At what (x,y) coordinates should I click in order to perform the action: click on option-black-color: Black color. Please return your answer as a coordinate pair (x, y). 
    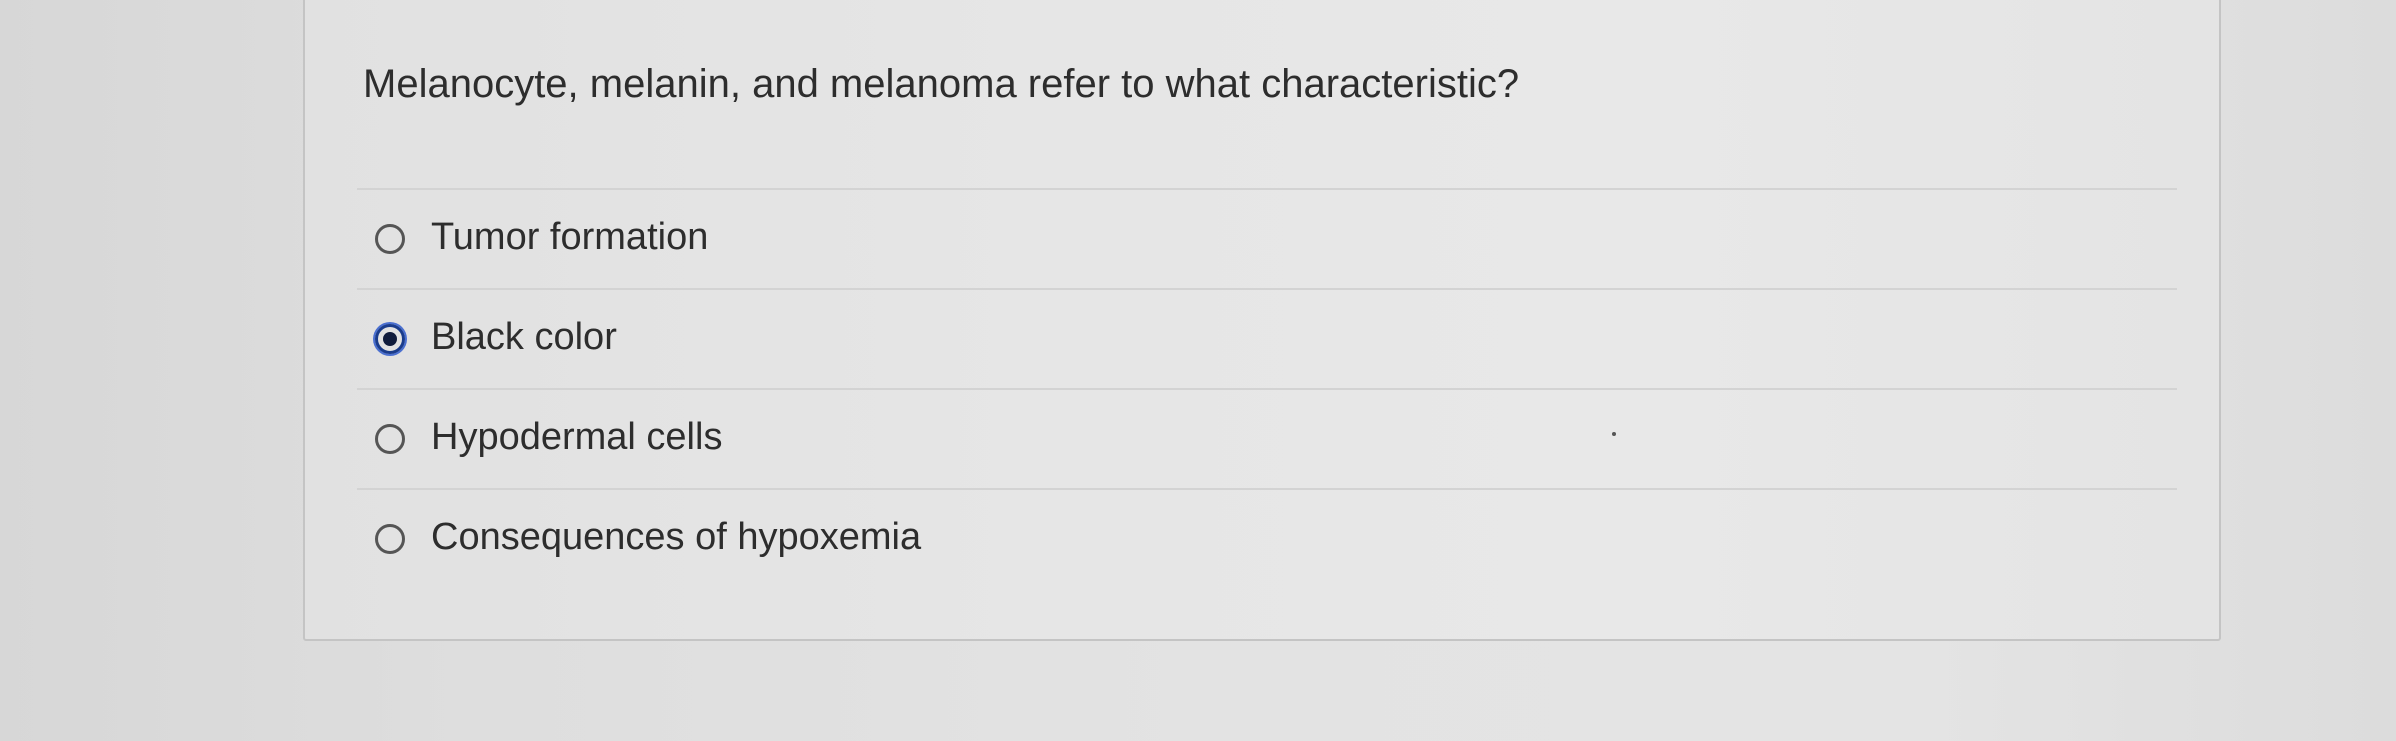
    Looking at the image, I should click on (1267, 338).